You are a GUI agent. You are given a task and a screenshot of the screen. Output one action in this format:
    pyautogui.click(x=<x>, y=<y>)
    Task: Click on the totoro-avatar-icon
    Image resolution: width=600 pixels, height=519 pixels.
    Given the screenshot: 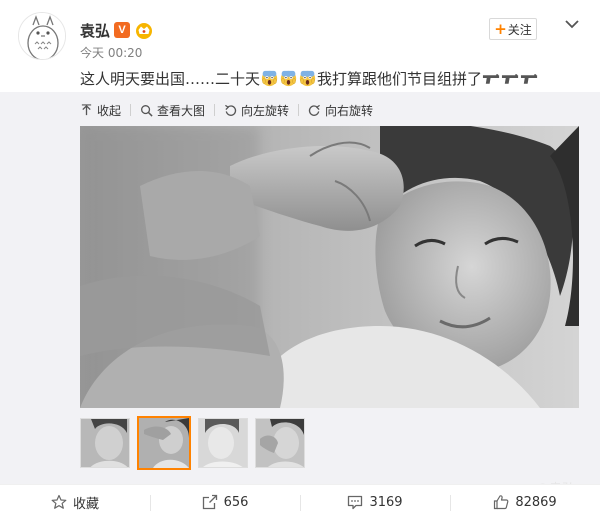 What is the action you would take?
    pyautogui.click(x=42, y=36)
    